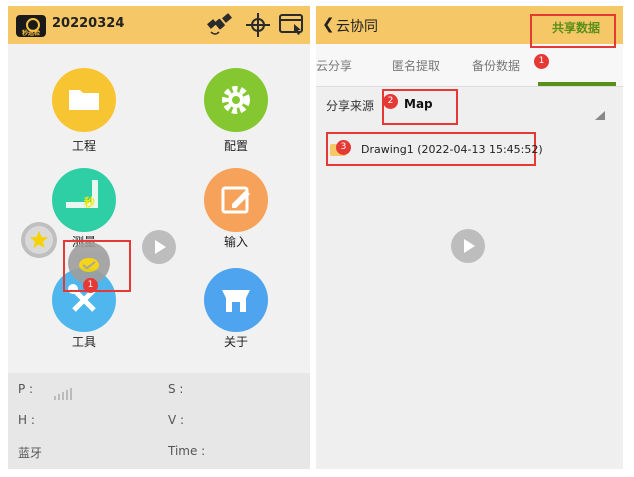 This screenshot has height=477, width=634. Describe the element at coordinates (469, 65) in the screenshot. I see `tab-bar: 云分享 匿名提取 备份数据` at that location.